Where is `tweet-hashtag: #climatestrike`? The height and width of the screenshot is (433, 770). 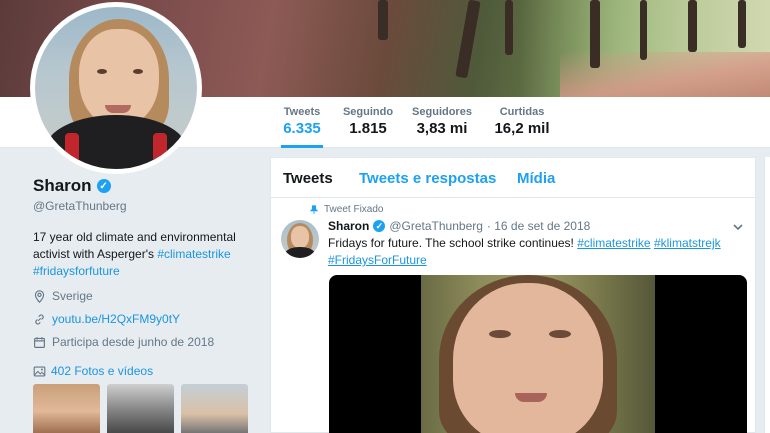 tweet-hashtag: #climatestrike is located at coordinates (613, 243).